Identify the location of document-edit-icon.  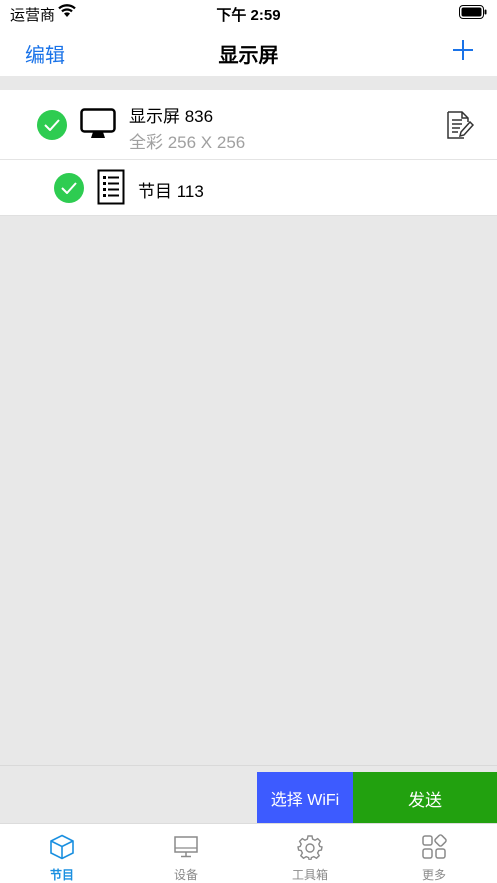
(460, 127).